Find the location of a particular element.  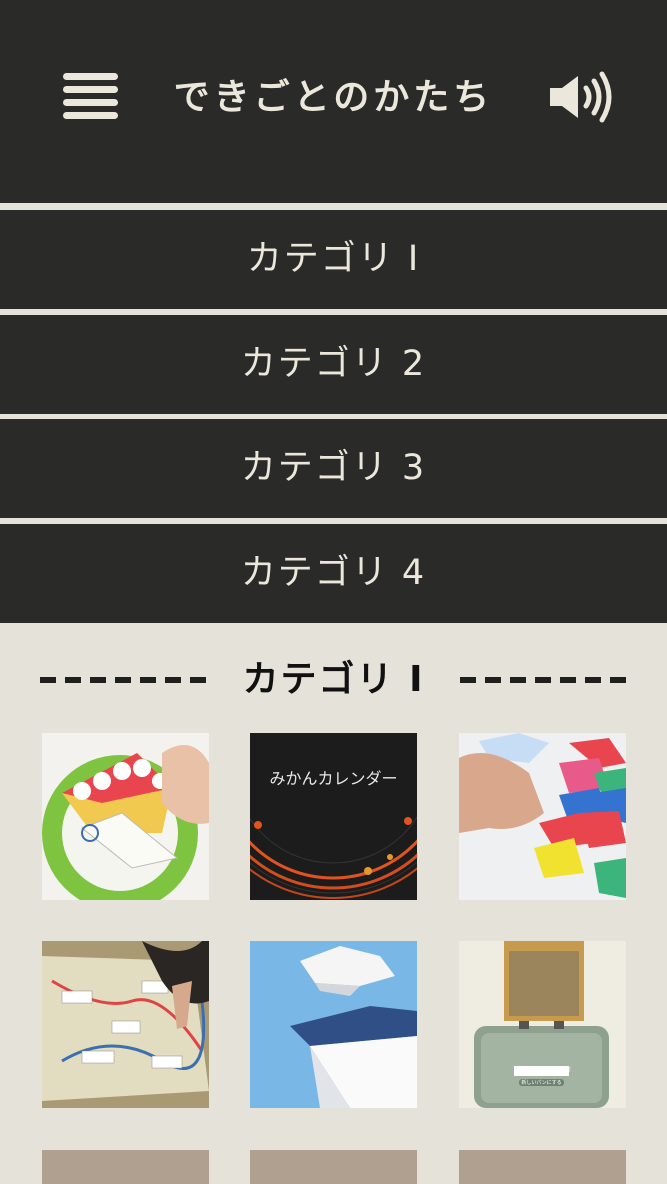

cake-slice-thumbnail is located at coordinates (125, 816).